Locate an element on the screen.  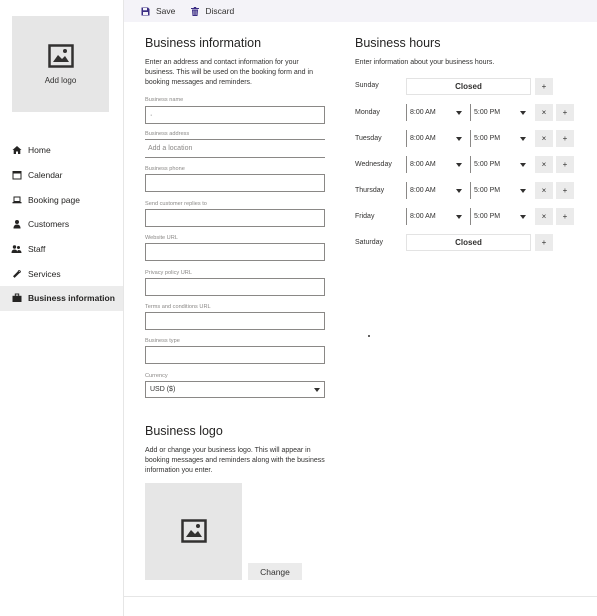
wednesday-end-select: 5:00 PM is located at coordinates (500, 164).